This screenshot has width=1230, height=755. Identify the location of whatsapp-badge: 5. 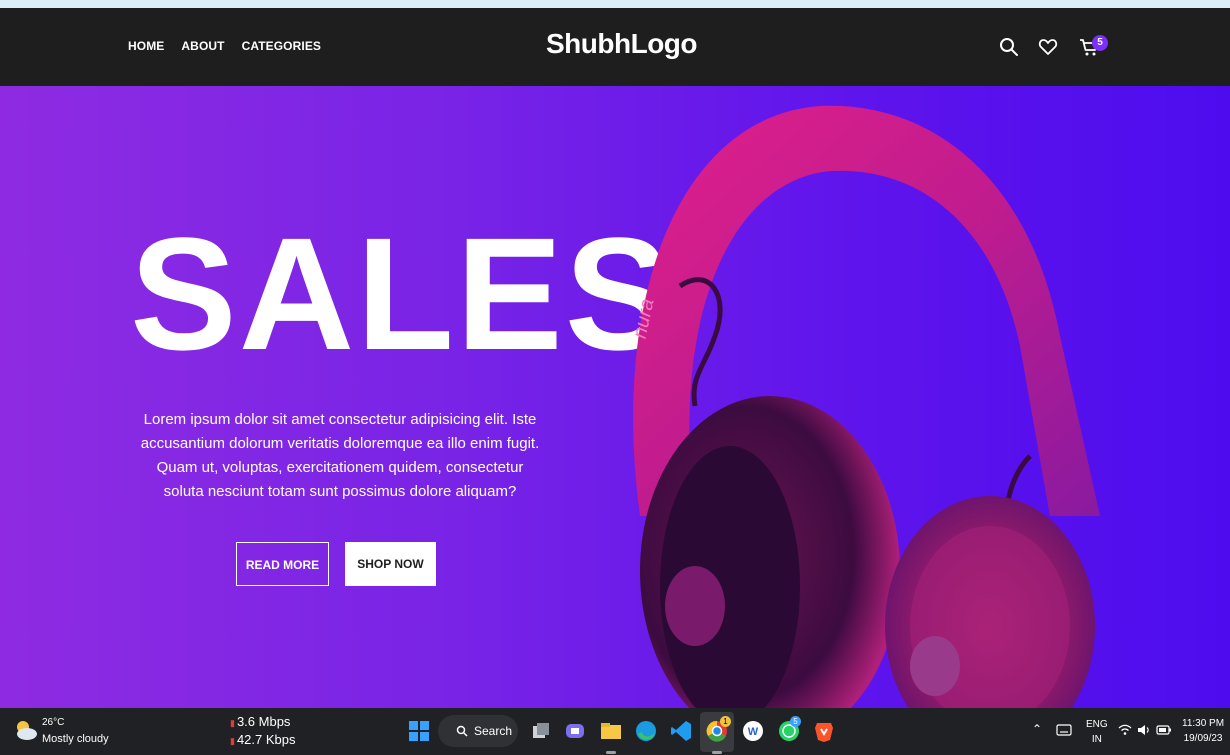
(795, 721).